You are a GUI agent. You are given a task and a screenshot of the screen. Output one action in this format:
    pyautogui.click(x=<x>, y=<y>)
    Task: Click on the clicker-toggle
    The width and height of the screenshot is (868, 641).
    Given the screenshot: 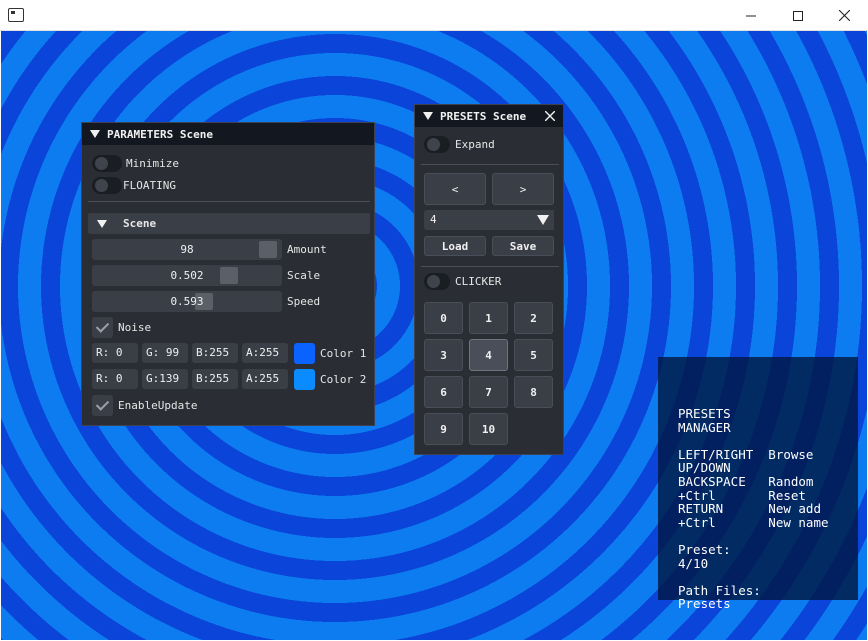 What is the action you would take?
    pyautogui.click(x=437, y=281)
    